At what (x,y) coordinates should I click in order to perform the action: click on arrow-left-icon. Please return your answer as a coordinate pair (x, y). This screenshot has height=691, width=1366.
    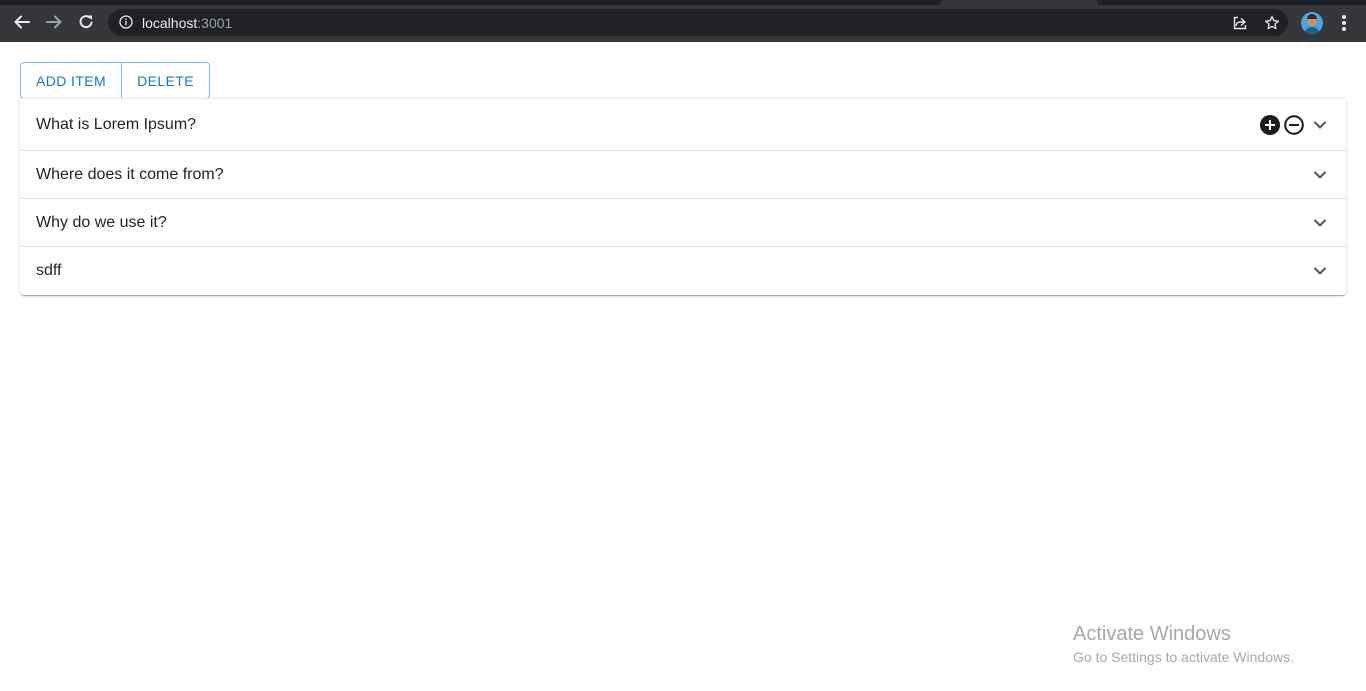
    Looking at the image, I should click on (22, 22).